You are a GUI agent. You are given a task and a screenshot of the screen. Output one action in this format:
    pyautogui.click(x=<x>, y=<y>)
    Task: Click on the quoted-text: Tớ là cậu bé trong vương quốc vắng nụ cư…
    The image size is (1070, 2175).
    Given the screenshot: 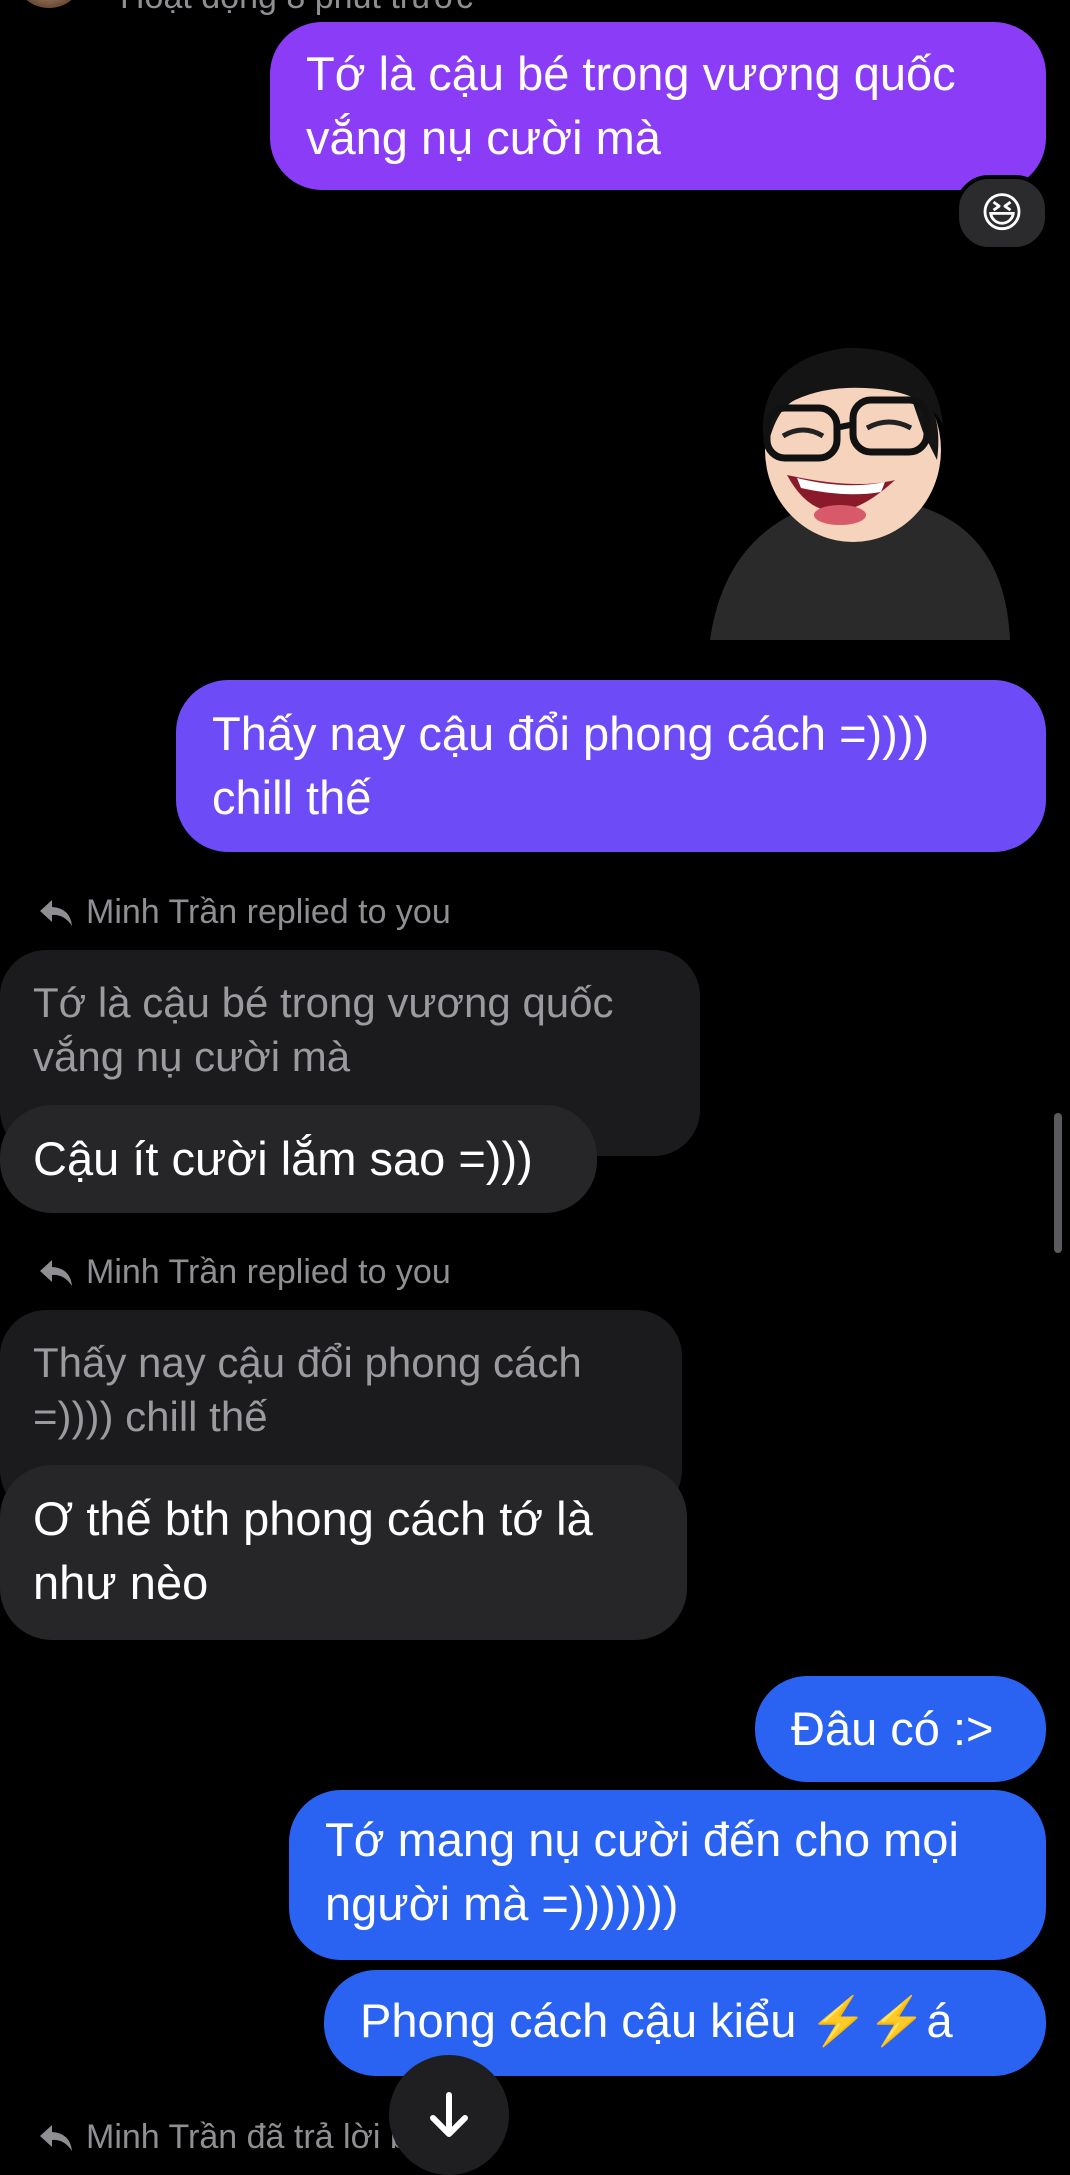 What is the action you would take?
    pyautogui.click(x=323, y=1029)
    